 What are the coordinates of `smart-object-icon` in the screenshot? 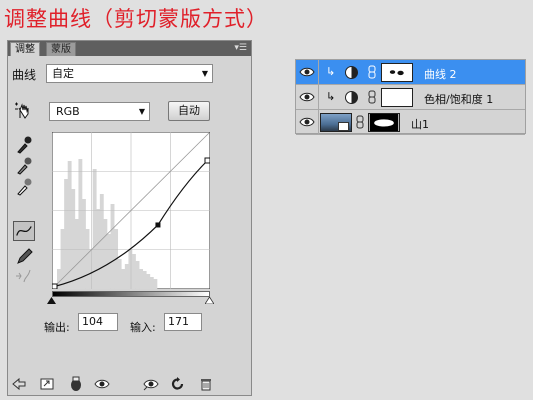 It's located at (343, 126).